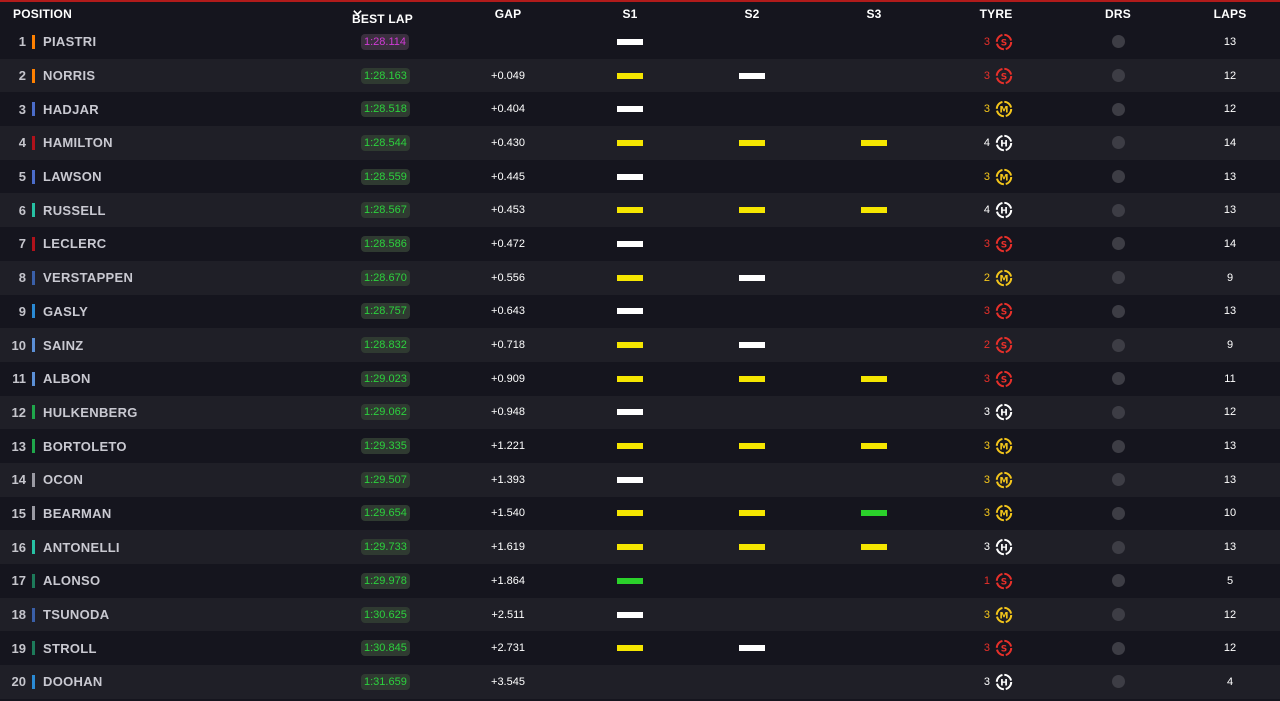 This screenshot has height=701, width=1280. Describe the element at coordinates (1230, 14) in the screenshot. I see `header-laps: LAPS` at that location.